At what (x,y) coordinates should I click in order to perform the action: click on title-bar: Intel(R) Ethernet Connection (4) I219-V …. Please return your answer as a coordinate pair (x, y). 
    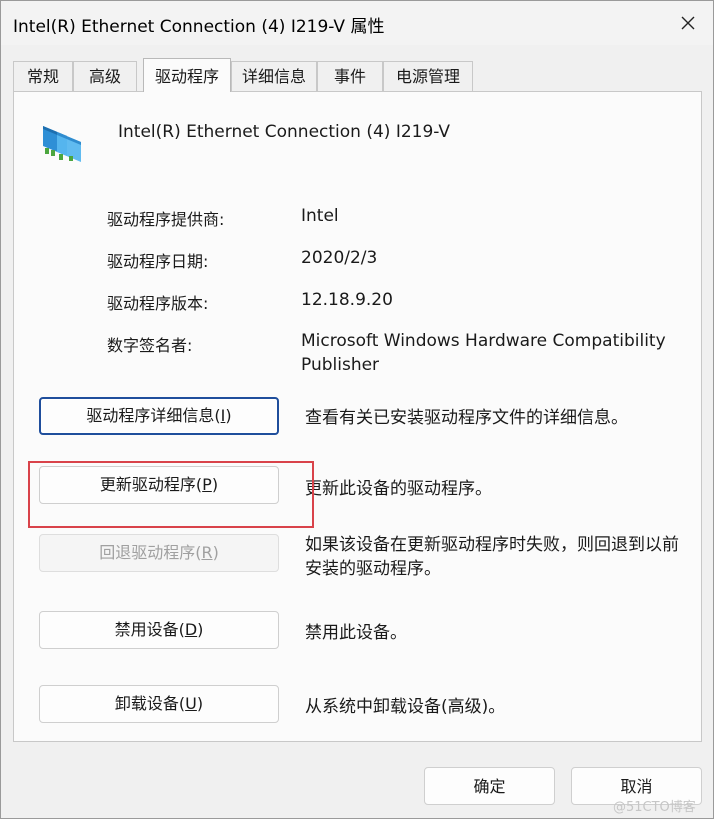
    Looking at the image, I should click on (357, 23).